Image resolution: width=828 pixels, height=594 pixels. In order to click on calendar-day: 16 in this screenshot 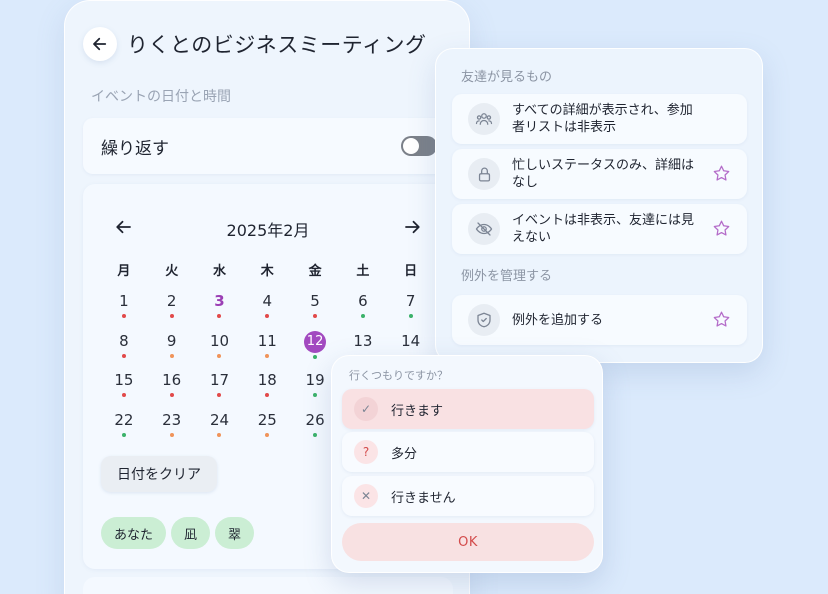, I will do `click(172, 389)`.